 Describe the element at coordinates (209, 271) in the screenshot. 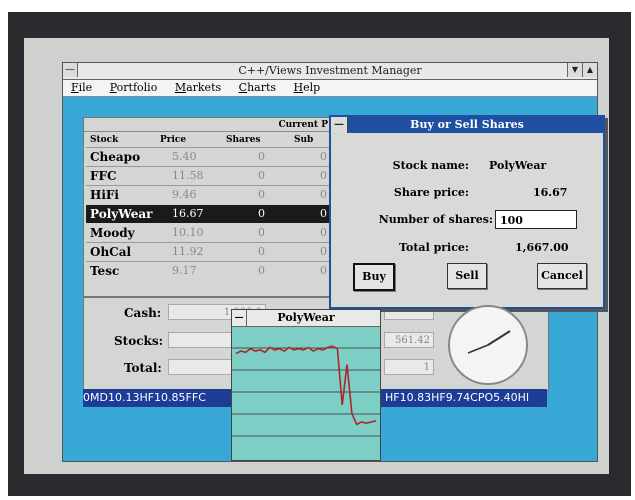

I see `table-row: Tesc 9.17 0 0` at that location.